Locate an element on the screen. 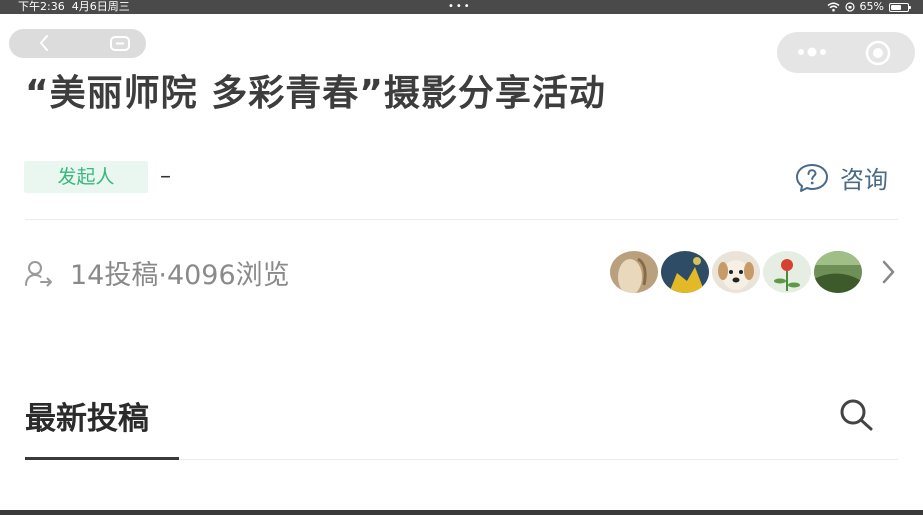 The height and width of the screenshot is (515, 923). target-close-icon is located at coordinates (878, 53).